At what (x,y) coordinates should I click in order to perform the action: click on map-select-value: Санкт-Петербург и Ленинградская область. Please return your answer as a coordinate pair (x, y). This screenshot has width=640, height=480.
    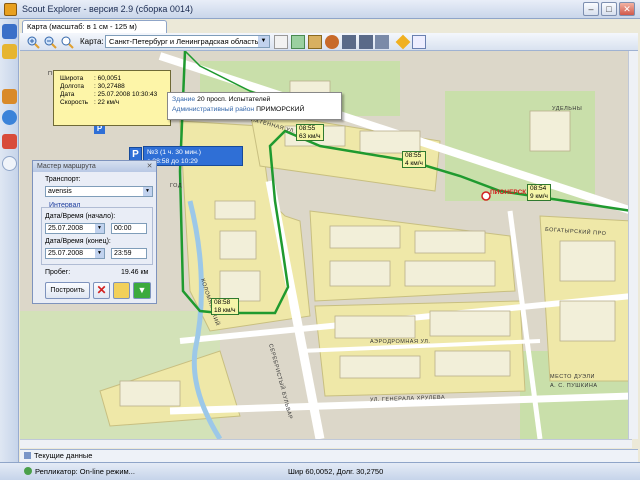
    Looking at the image, I should click on (184, 41).